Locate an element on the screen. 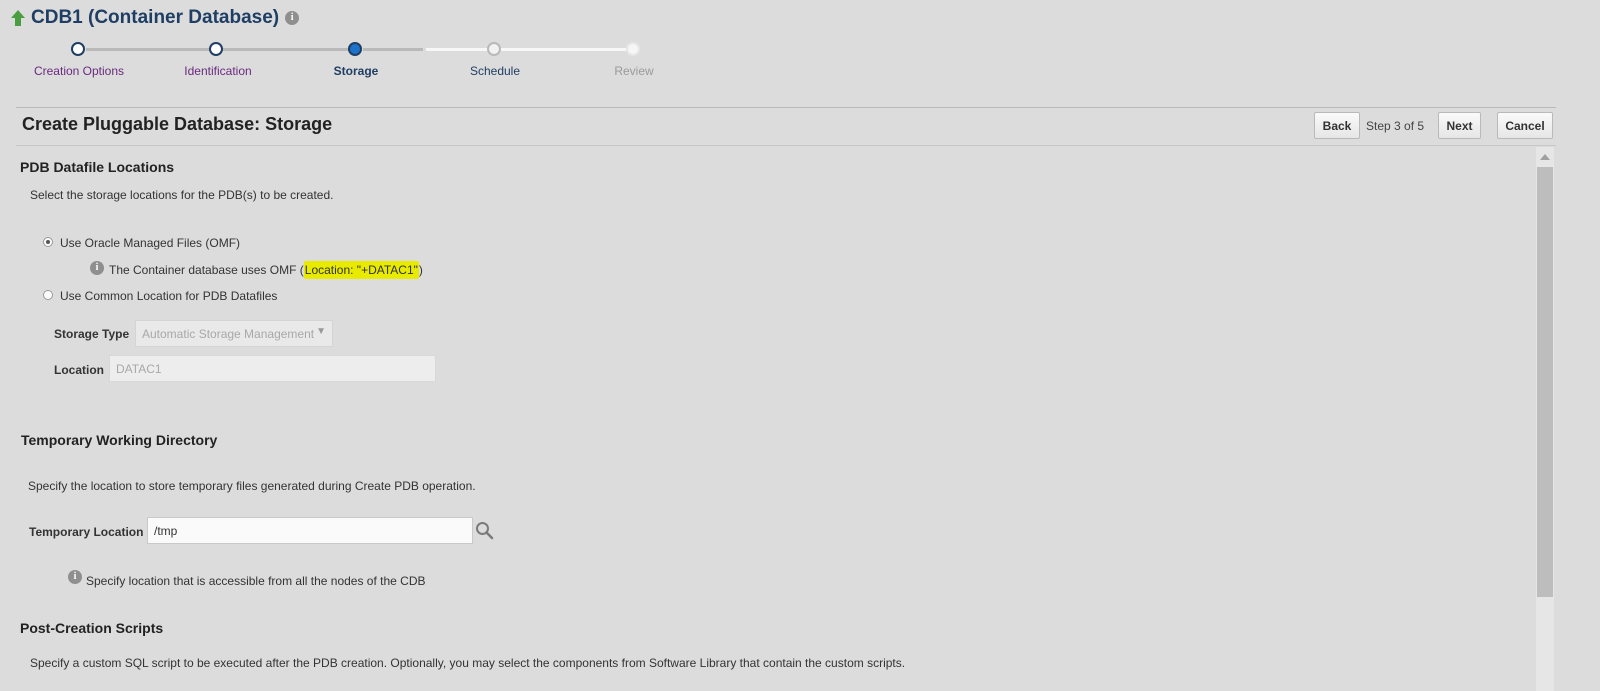 This screenshot has width=1600, height=691. page-title: CDB1 (Container Database) is located at coordinates (155, 17).